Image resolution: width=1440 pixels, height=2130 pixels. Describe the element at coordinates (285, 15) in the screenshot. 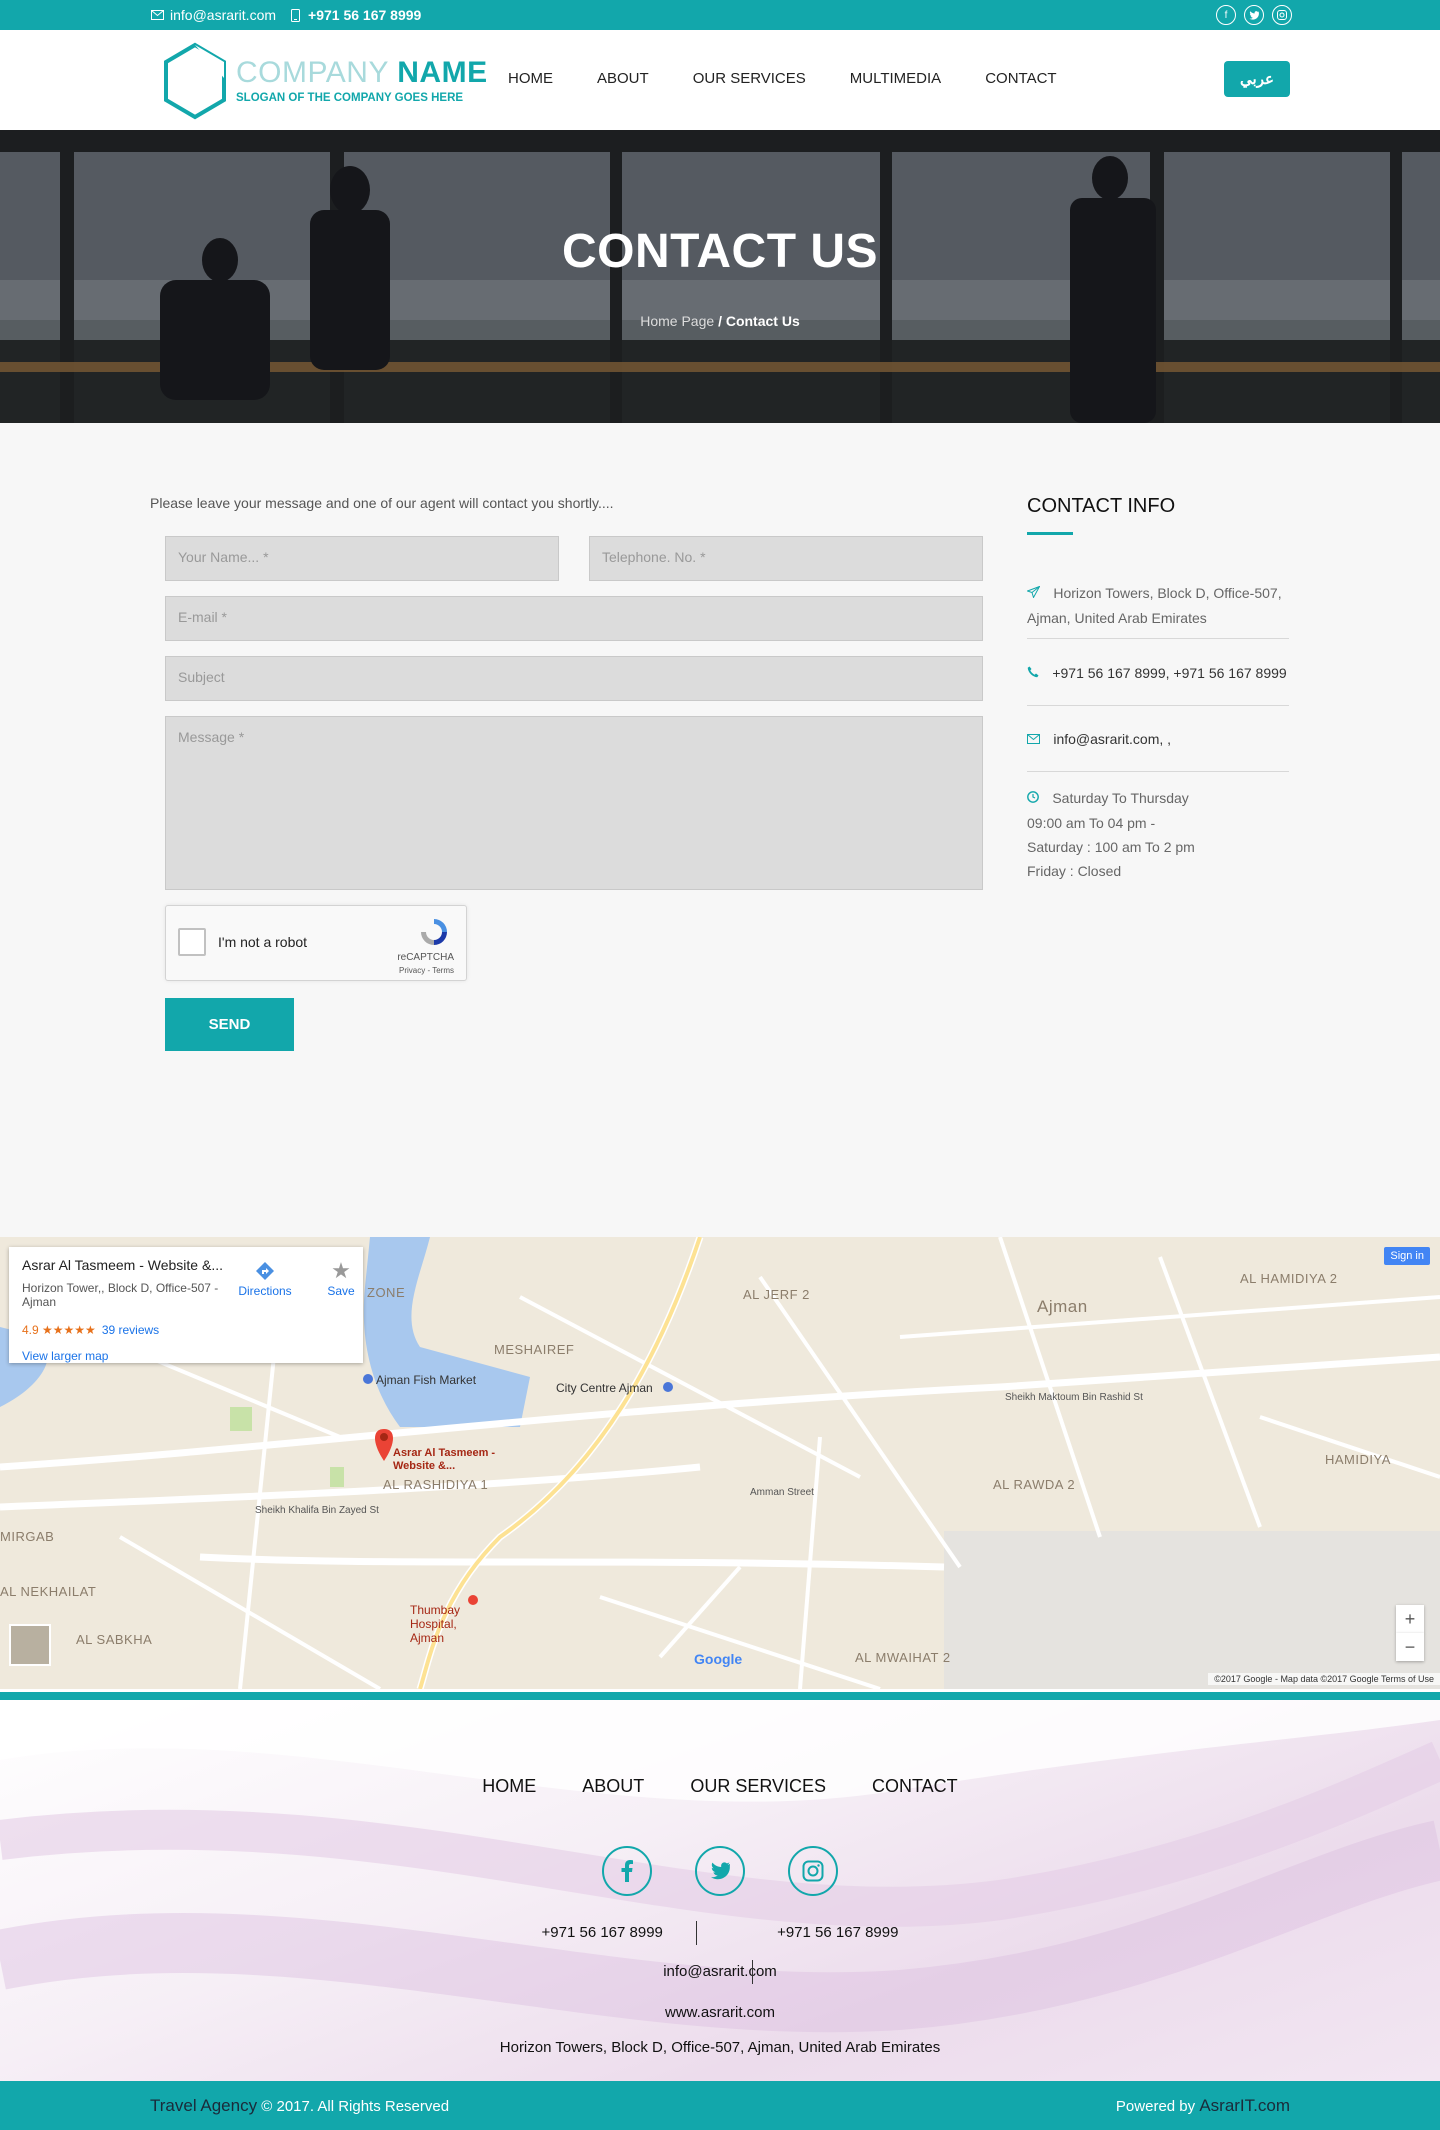

I see `top-contact: info@asrarit.com +971 56 167 8999` at that location.